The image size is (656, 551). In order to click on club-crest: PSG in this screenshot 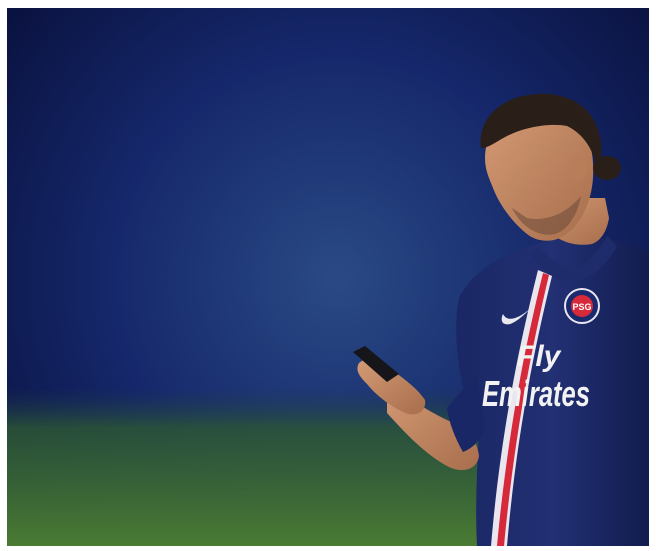, I will do `click(582, 306)`.